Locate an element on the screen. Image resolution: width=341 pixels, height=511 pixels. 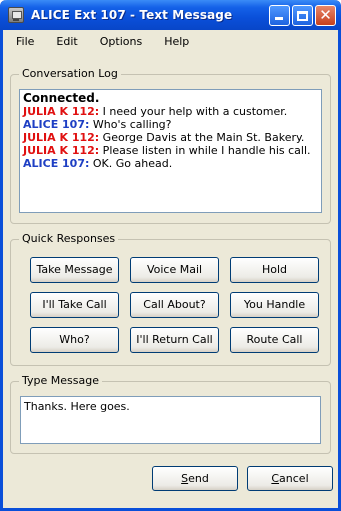
menu-bar: File Edit Options Help is located at coordinates (170, 41).